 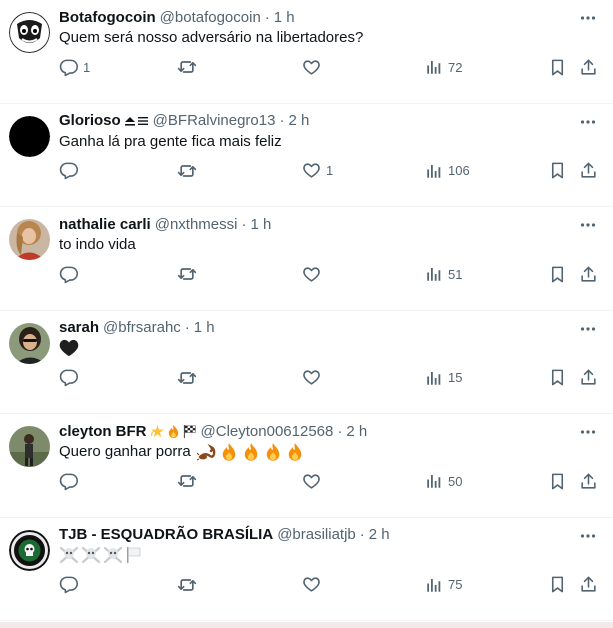 What do you see at coordinates (214, 120) in the screenshot?
I see `user-handle: @BFRalvinegro13` at bounding box center [214, 120].